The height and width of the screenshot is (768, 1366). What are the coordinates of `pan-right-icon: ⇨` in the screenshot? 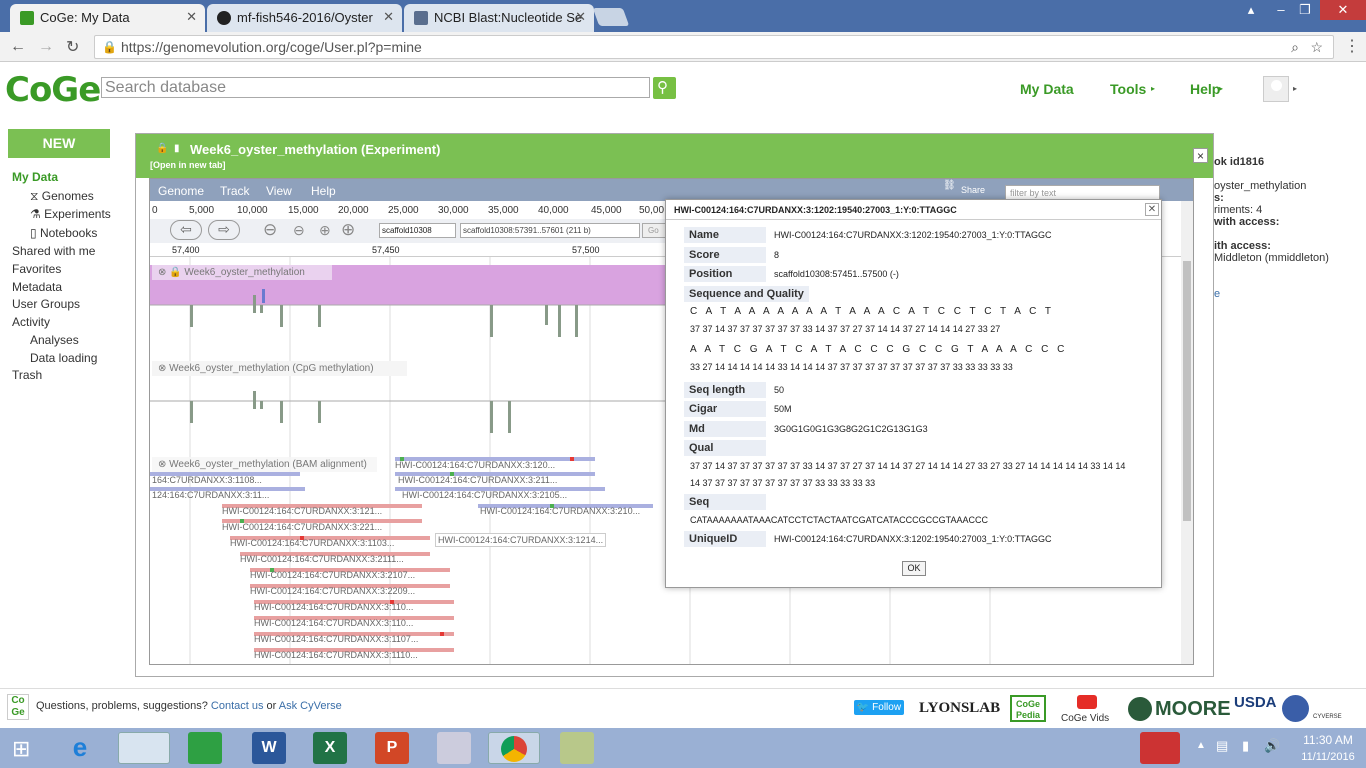 It's located at (224, 230).